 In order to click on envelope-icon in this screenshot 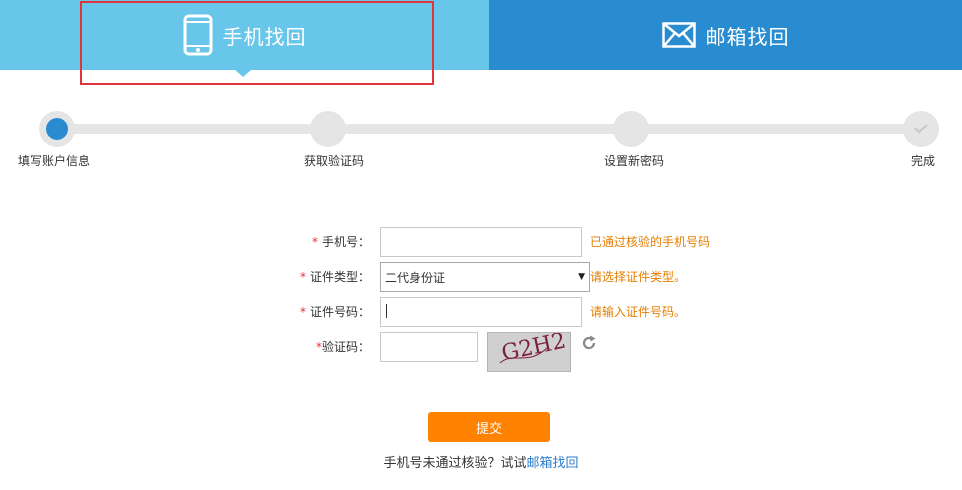, I will do `click(678, 35)`.